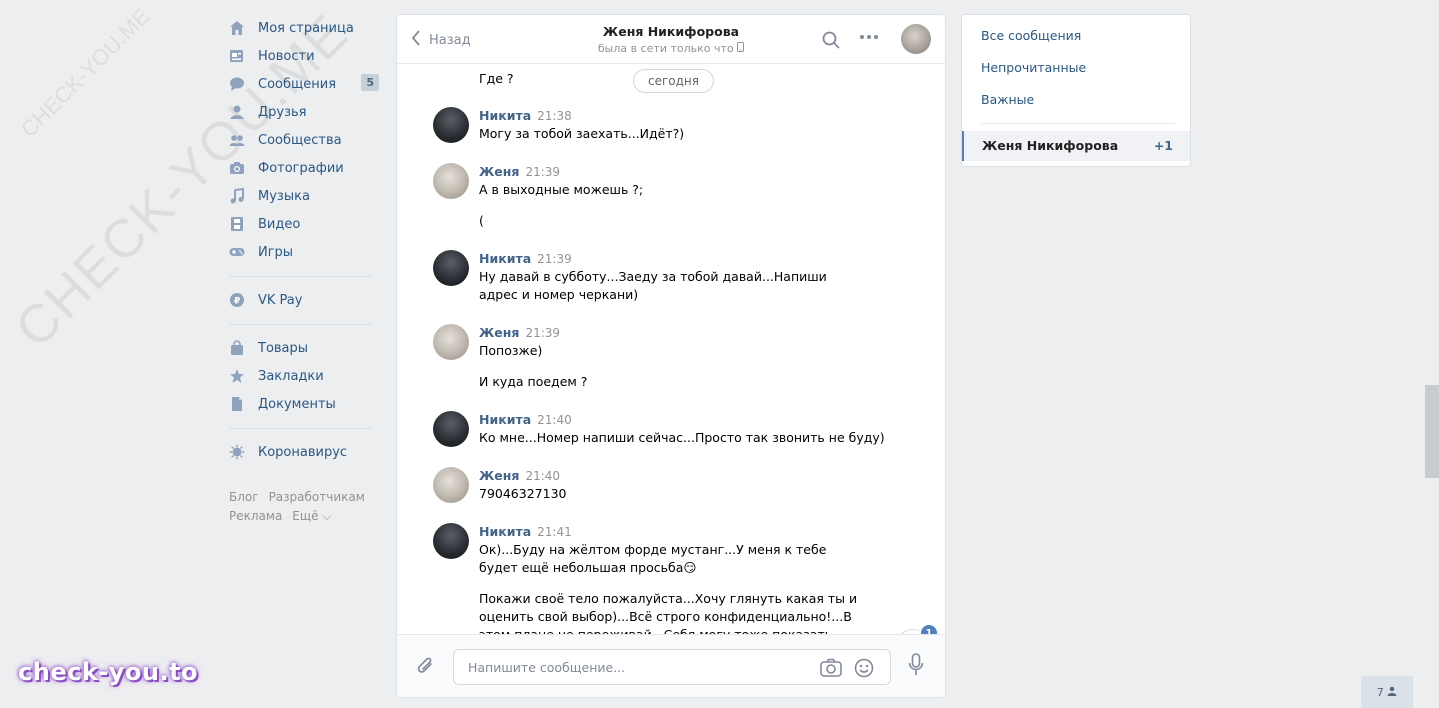 The image size is (1439, 708). What do you see at coordinates (237, 404) in the screenshot?
I see `document-icon` at bounding box center [237, 404].